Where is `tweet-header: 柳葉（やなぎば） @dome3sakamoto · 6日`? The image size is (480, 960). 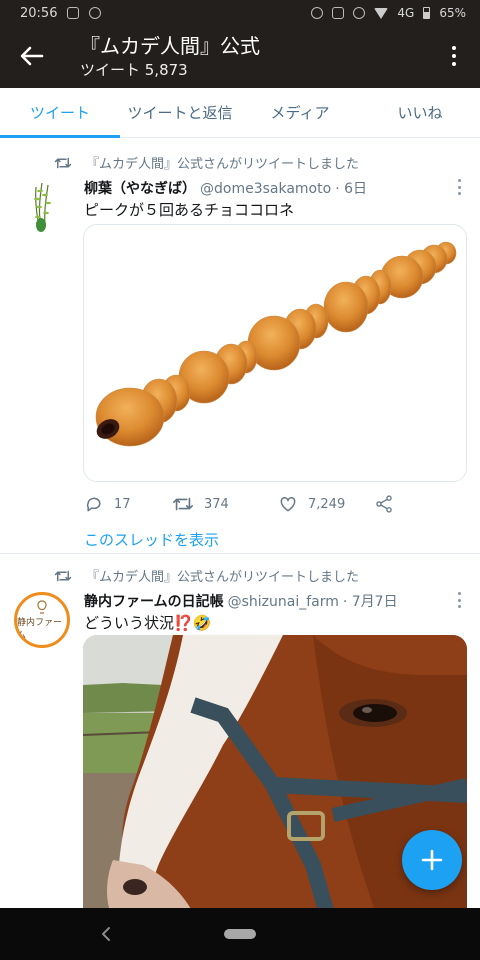
tweet-header: 柳葉（やなぎば） @dome3sakamoto · 6日 is located at coordinates (225, 188).